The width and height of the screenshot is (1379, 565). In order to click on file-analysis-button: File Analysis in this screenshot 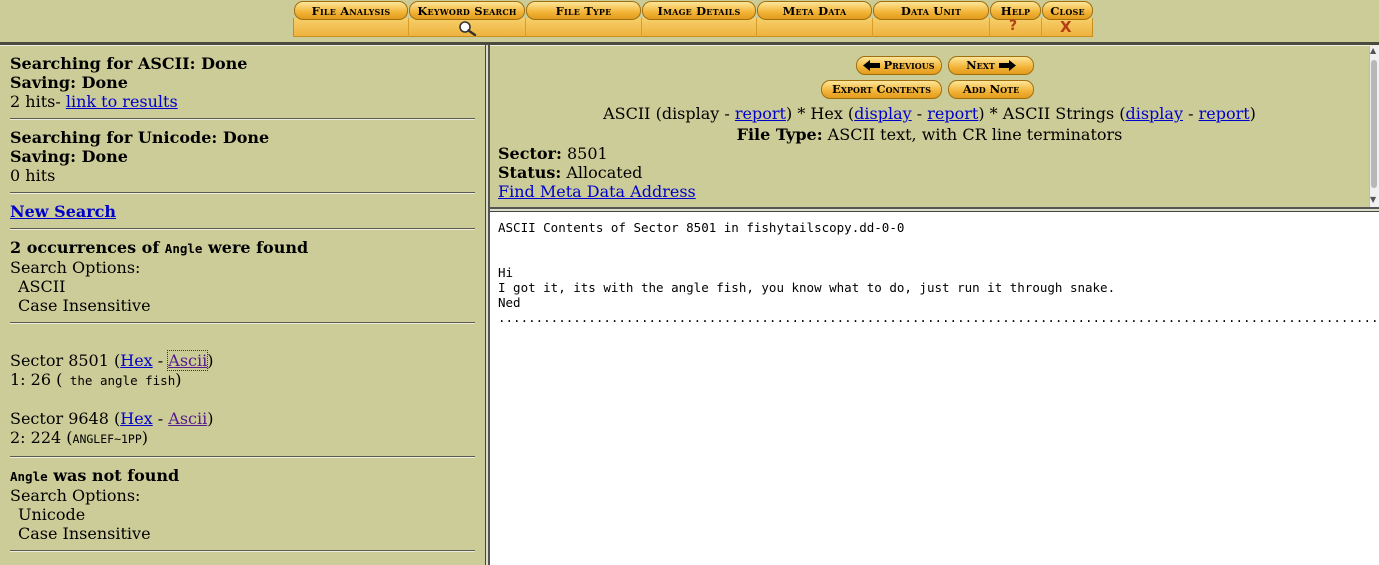, I will do `click(351, 10)`.